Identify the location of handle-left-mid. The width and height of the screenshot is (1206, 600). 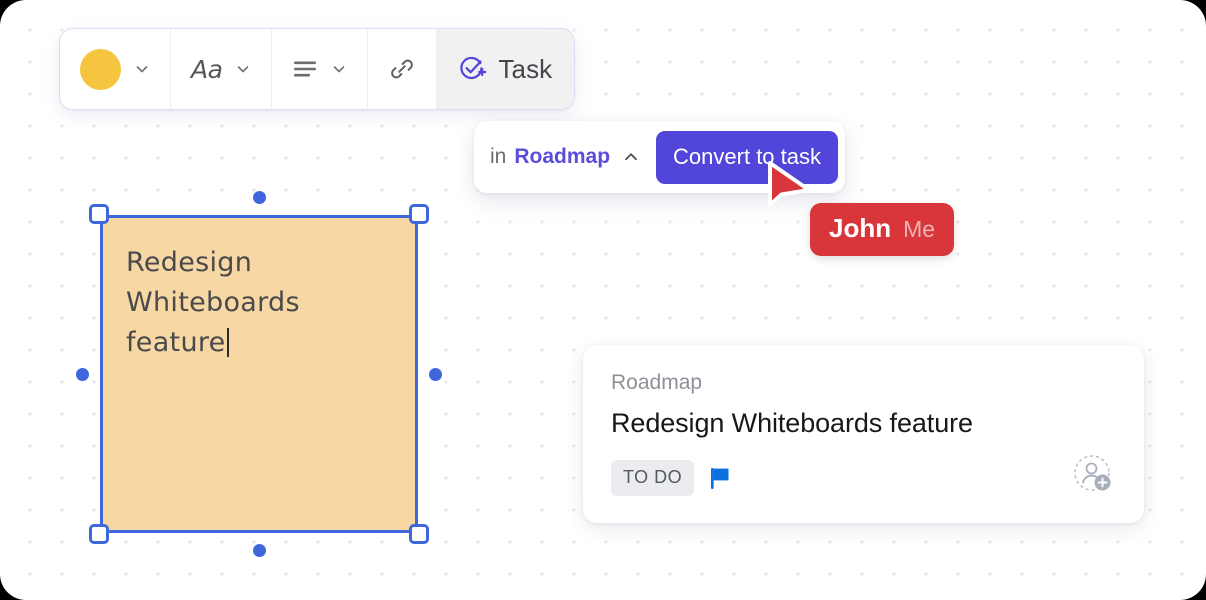
(82, 374).